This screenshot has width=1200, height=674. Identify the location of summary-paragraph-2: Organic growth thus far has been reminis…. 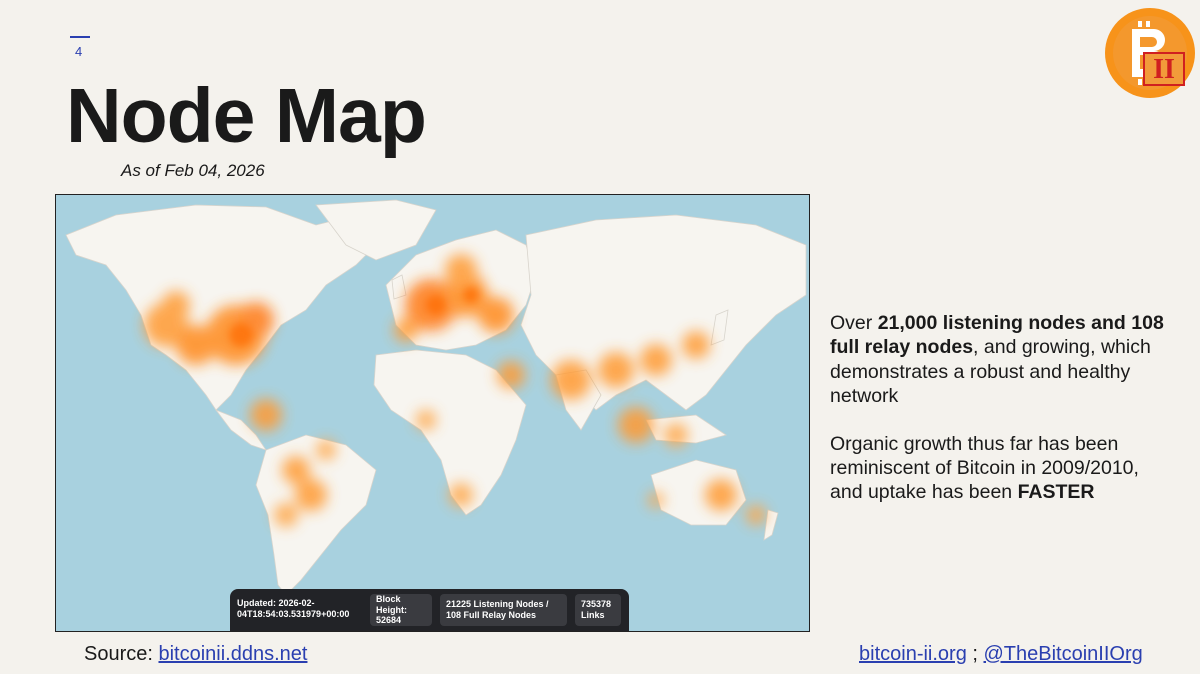
(1000, 468).